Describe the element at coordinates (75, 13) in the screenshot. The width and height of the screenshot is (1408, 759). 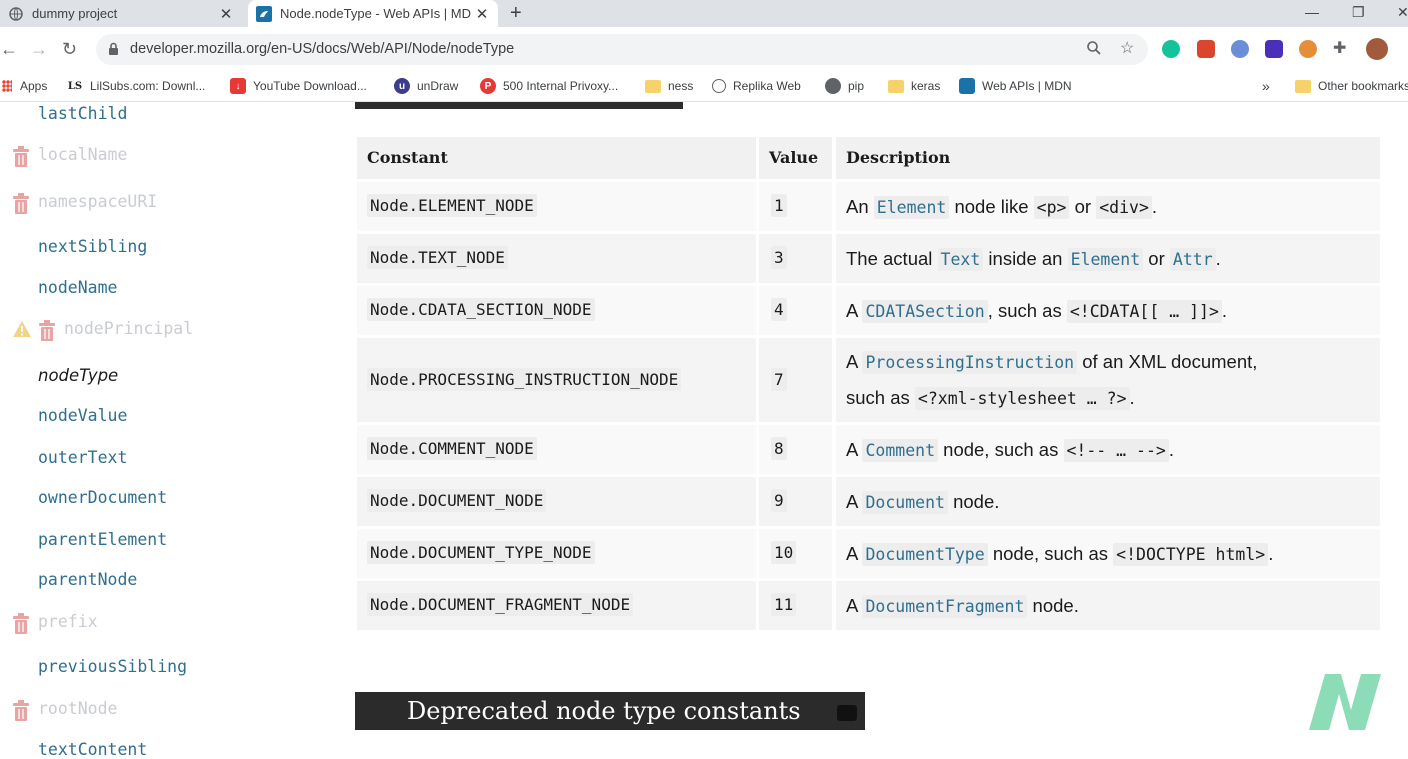
I see `tab-title: dummy project` at that location.